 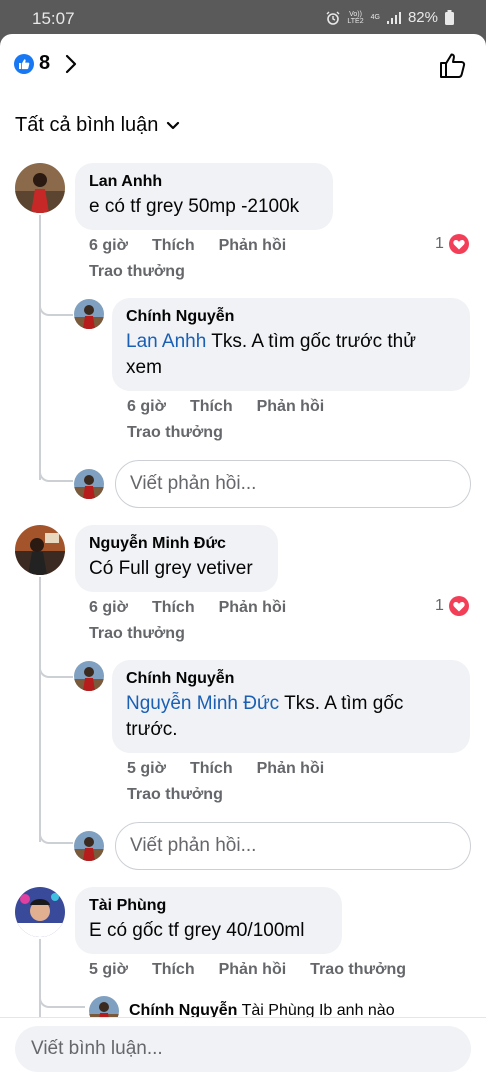 I want to click on comment-text: e có tf grey 50mp -2100k, so click(x=194, y=206).